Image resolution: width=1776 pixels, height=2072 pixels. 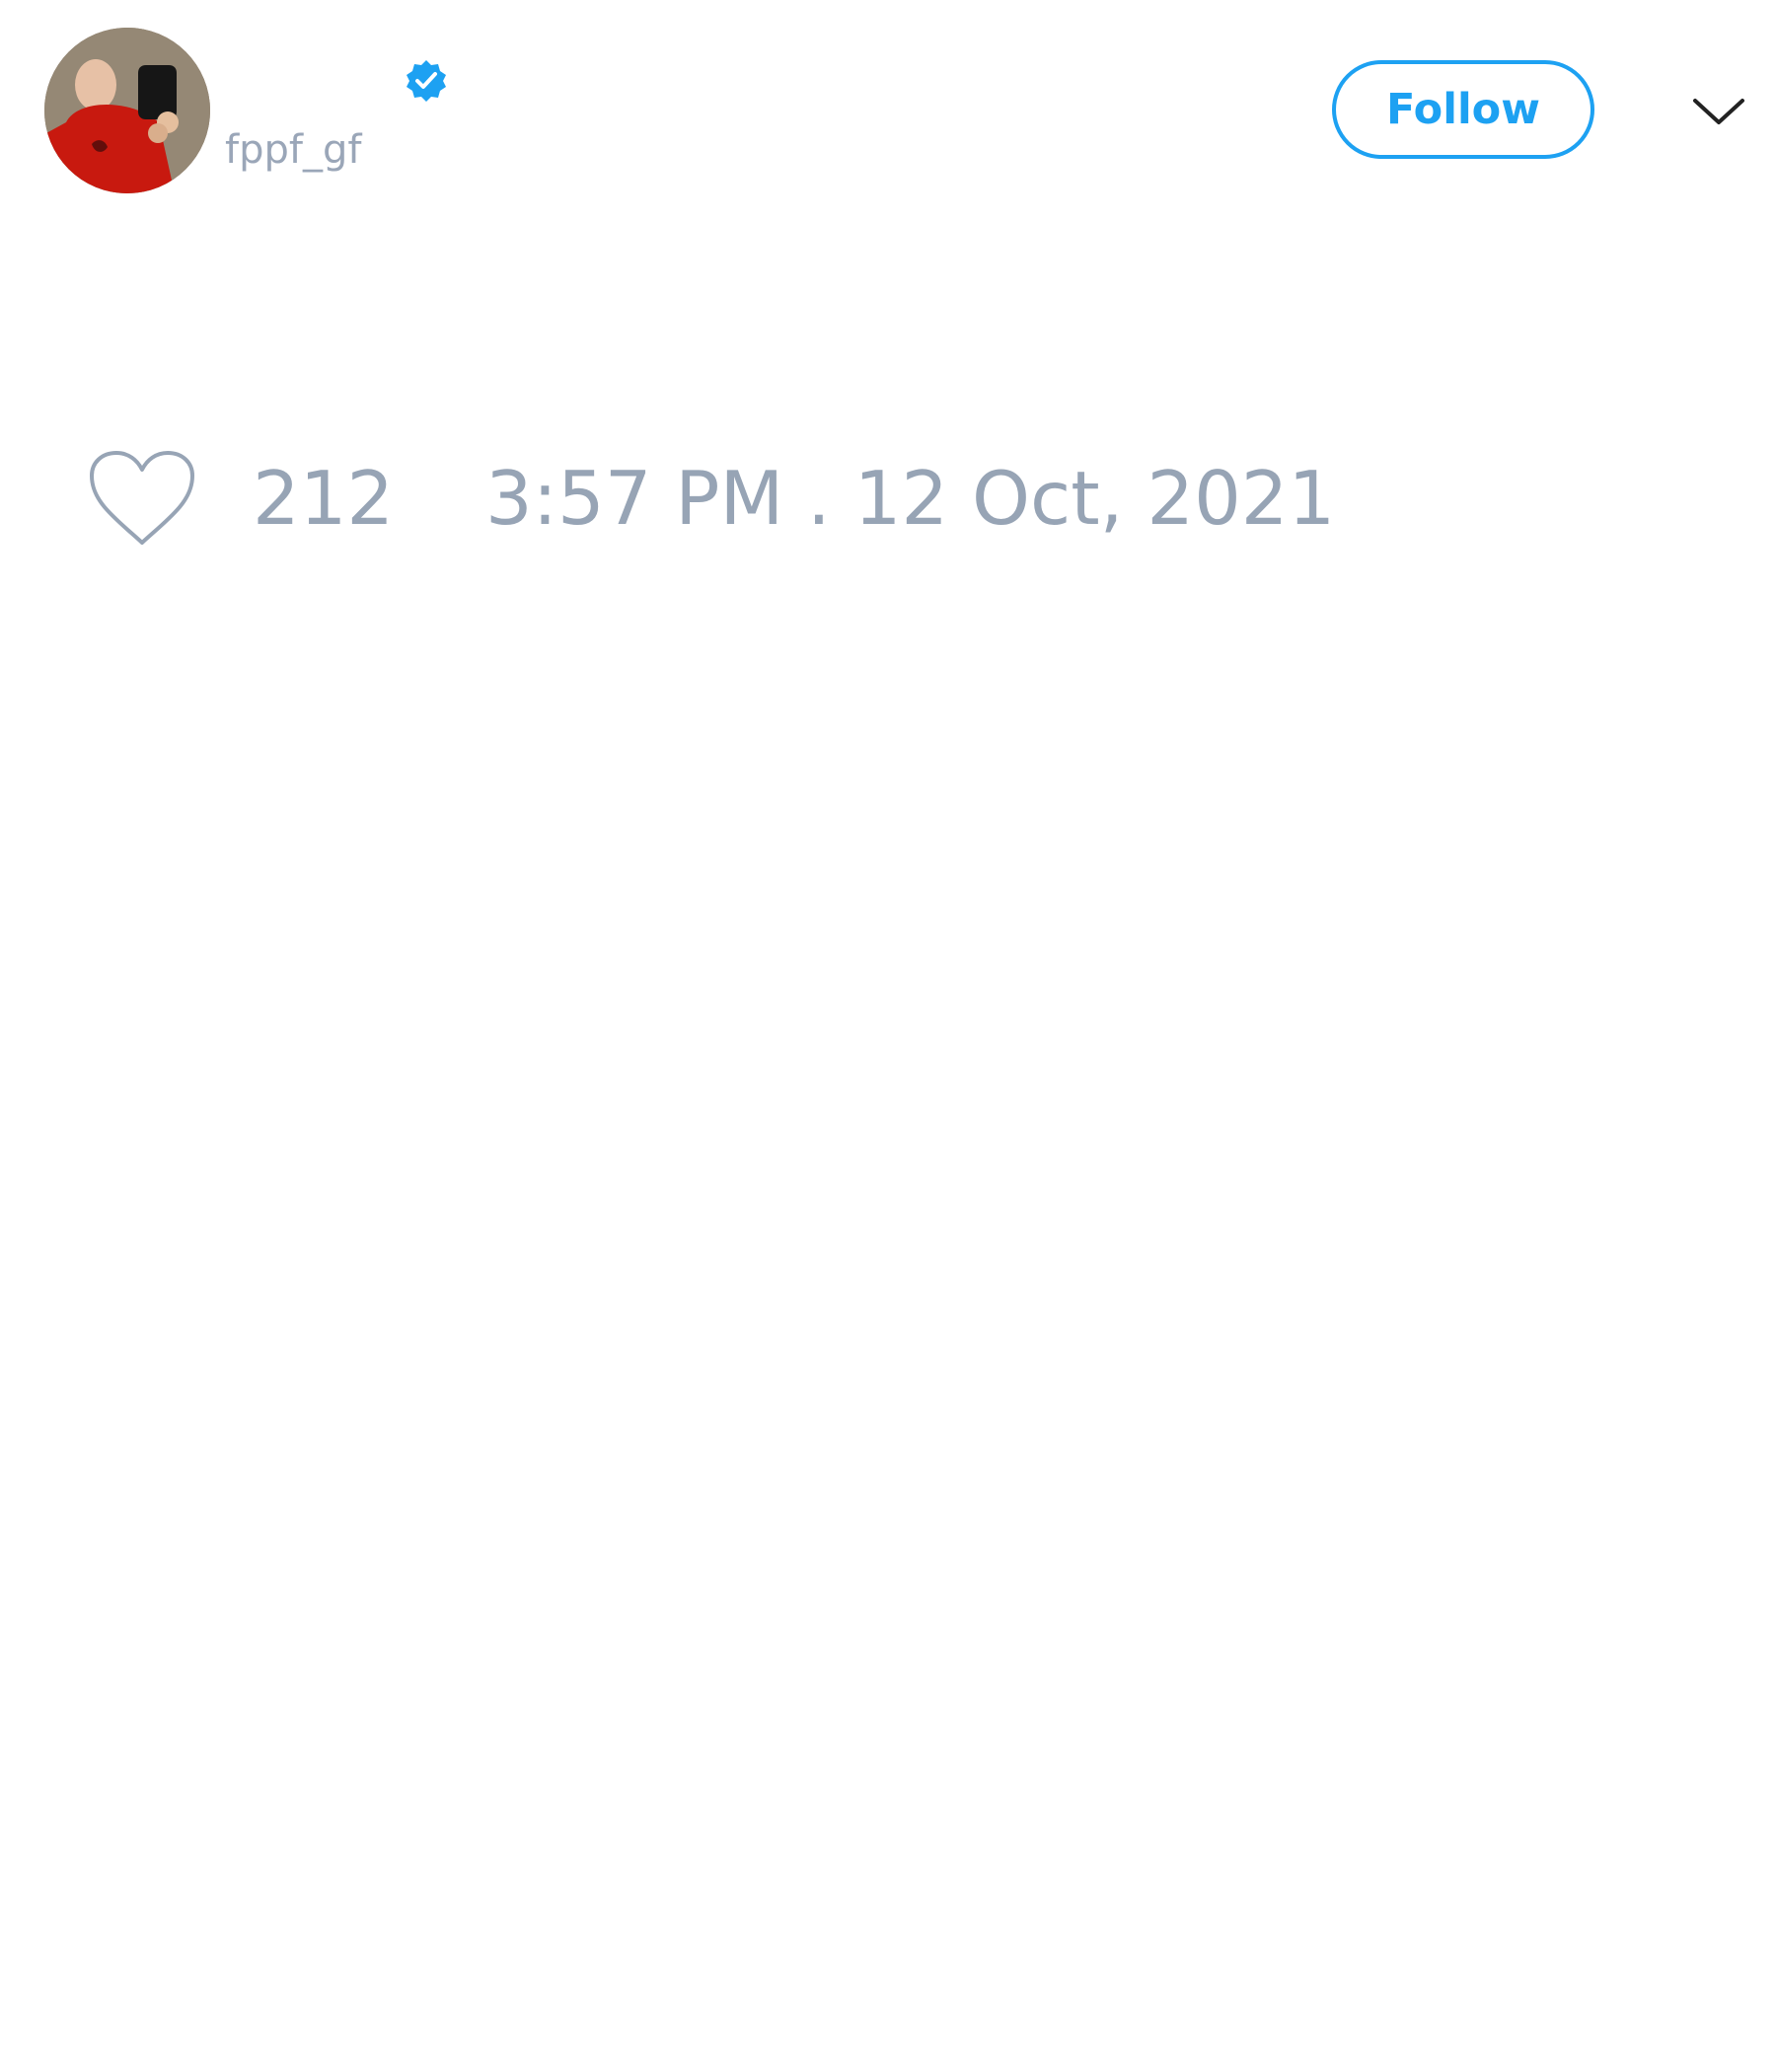 I want to click on tweet-footer: 212 3:57 PM . 12 Oct, 2021, so click(x=888, y=498).